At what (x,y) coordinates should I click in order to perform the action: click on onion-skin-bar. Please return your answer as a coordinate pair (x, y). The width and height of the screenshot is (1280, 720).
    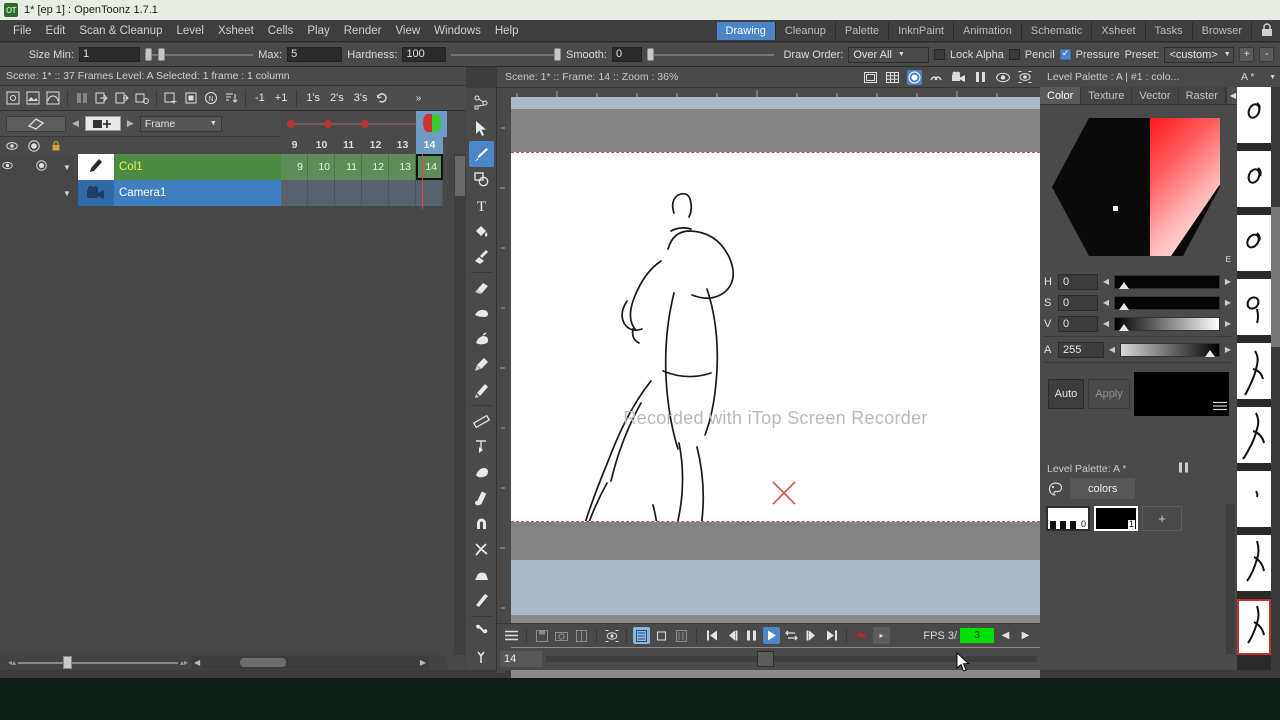
    Looking at the image, I should click on (364, 124).